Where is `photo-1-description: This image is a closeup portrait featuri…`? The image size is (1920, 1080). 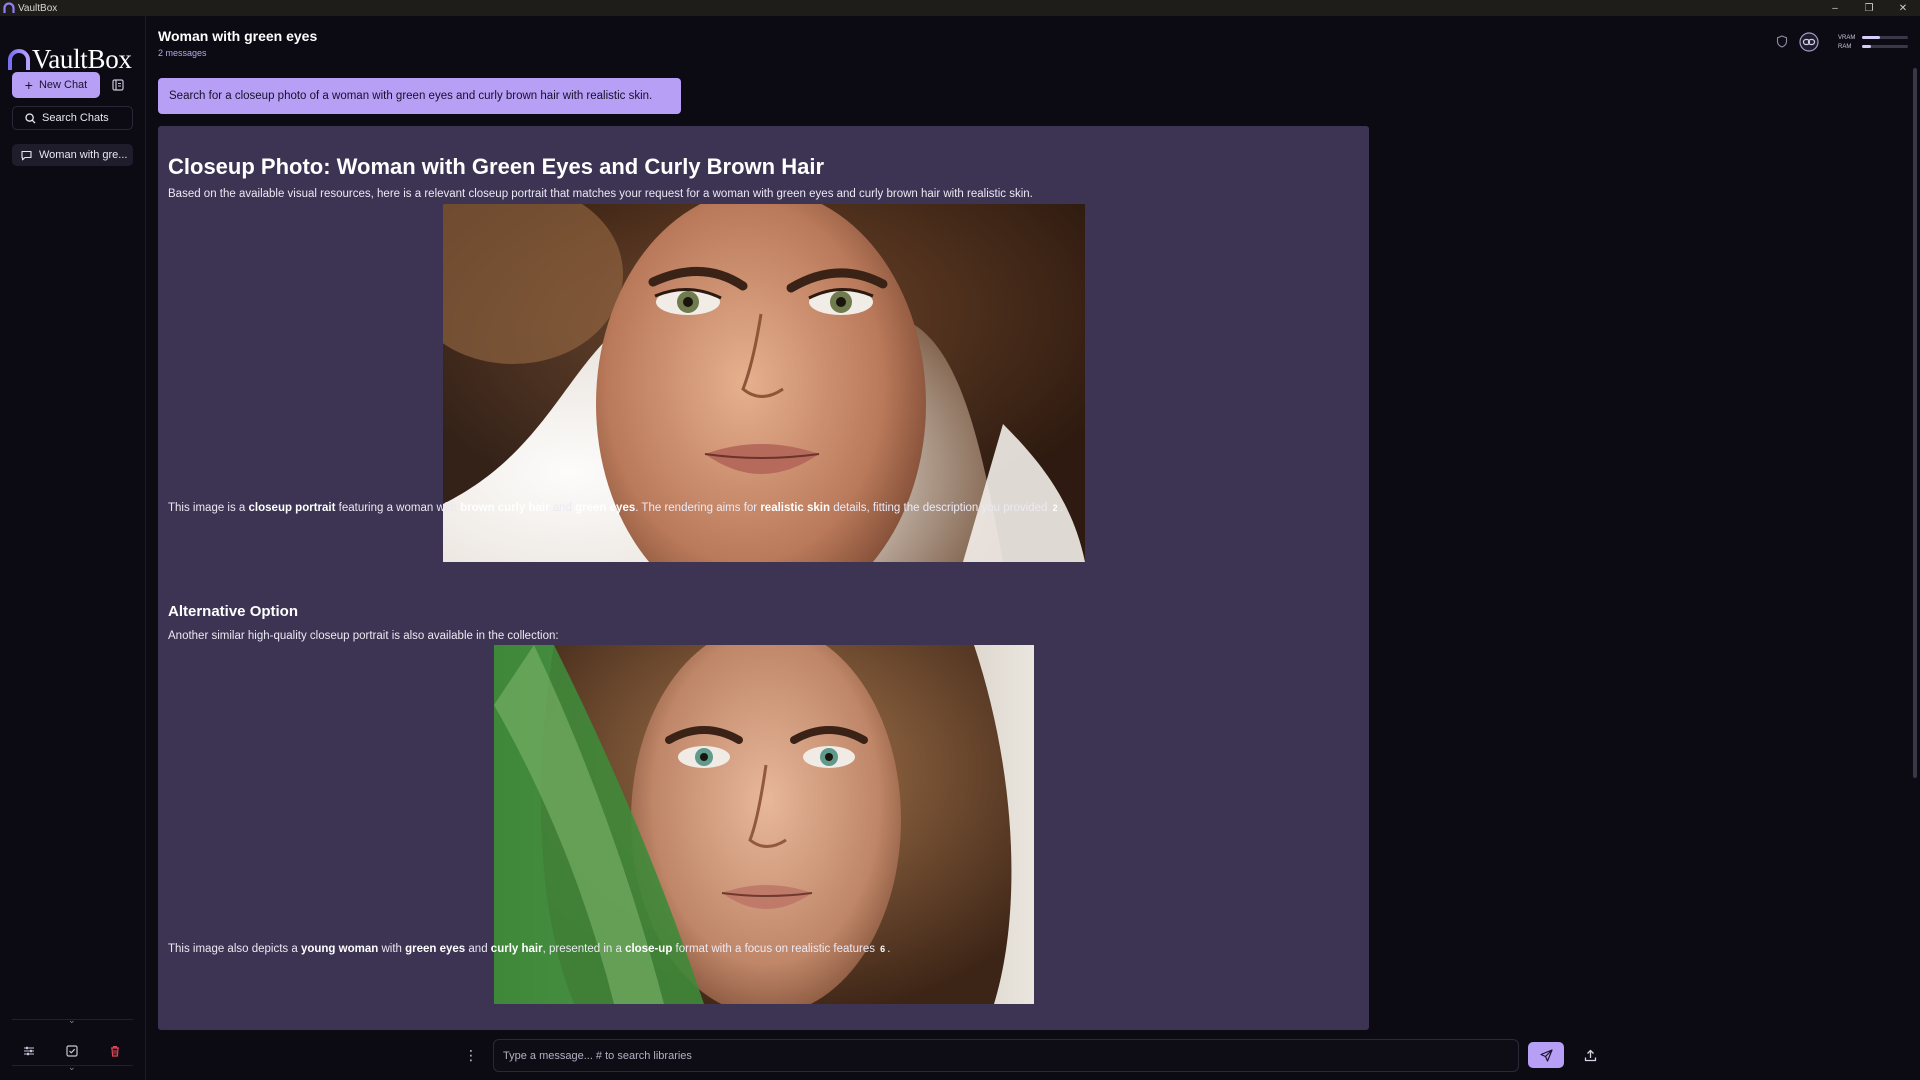 photo-1-description: This image is a closeup portrait featuri… is located at coordinates (615, 508).